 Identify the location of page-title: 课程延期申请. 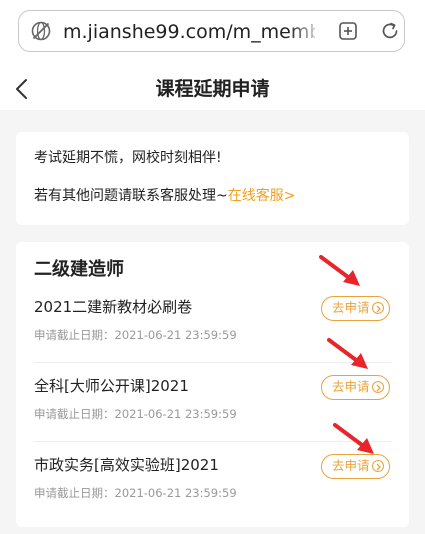
(212, 89).